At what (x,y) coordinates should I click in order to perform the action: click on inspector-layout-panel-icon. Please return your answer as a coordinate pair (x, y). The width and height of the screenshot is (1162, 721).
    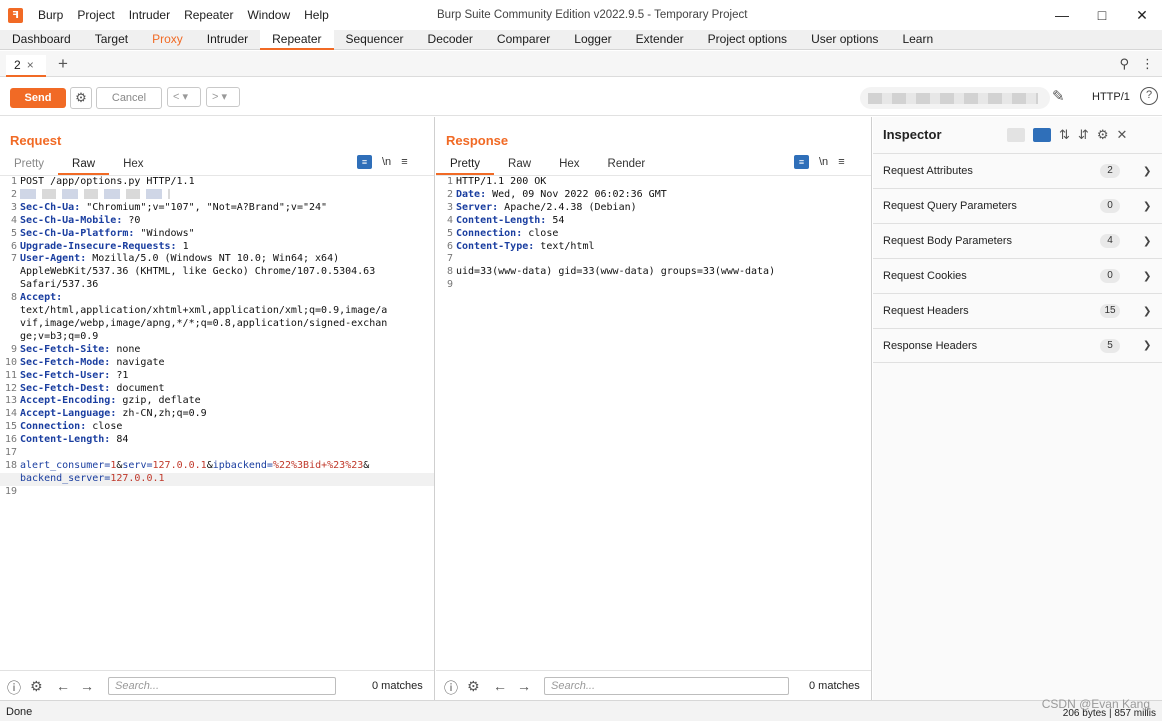
    Looking at the image, I should click on (1042, 135).